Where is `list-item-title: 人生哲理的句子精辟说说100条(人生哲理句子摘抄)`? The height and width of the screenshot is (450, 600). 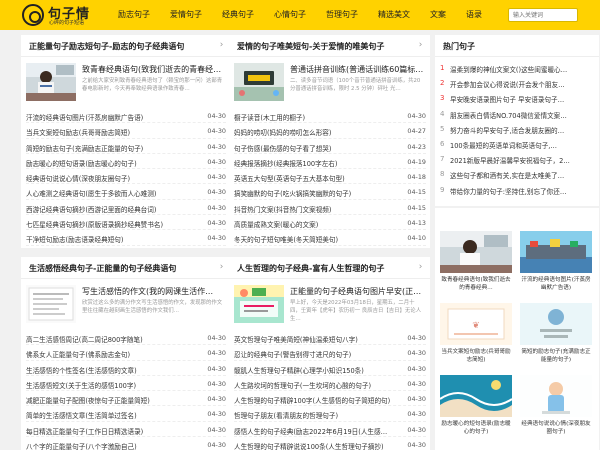
list-item-title: 人生哲理的句子精辟说说100条(人生哲理句子摘抄) is located at coordinates (314, 445).